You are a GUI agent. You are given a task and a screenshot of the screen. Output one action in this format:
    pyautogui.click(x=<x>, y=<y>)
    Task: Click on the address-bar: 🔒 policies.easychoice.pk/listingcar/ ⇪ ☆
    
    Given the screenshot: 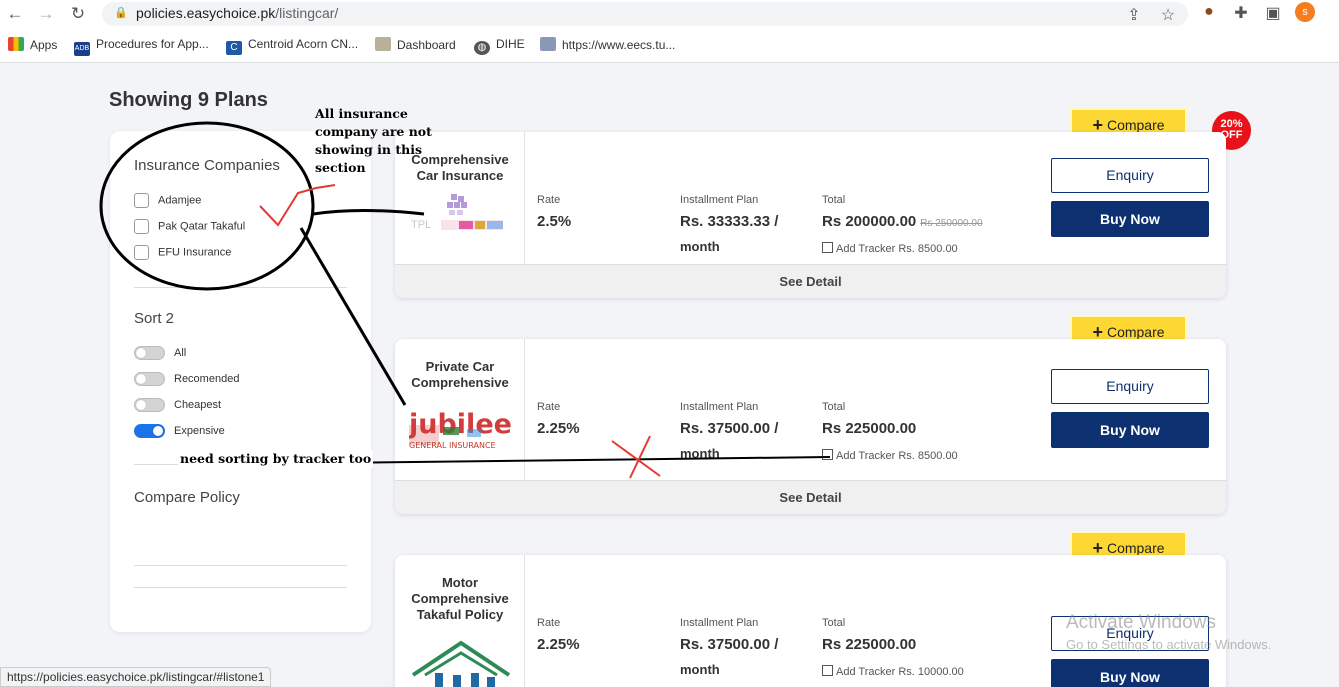 What is the action you would take?
    pyautogui.click(x=645, y=14)
    